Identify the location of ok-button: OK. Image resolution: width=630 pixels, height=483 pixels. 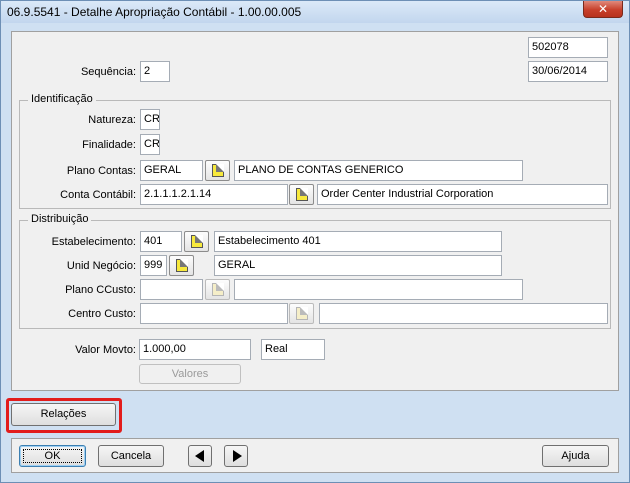
(52, 456).